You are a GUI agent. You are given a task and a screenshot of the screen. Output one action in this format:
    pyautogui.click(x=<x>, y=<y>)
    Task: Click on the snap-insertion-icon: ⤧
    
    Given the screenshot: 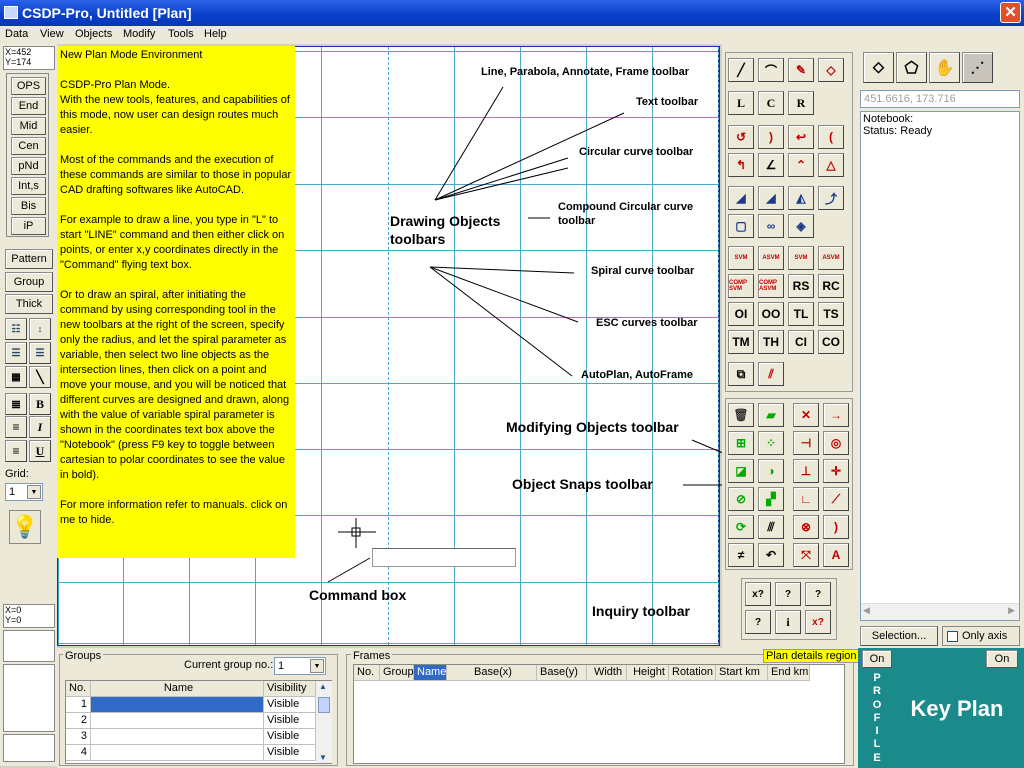 What is the action you would take?
    pyautogui.click(x=806, y=555)
    